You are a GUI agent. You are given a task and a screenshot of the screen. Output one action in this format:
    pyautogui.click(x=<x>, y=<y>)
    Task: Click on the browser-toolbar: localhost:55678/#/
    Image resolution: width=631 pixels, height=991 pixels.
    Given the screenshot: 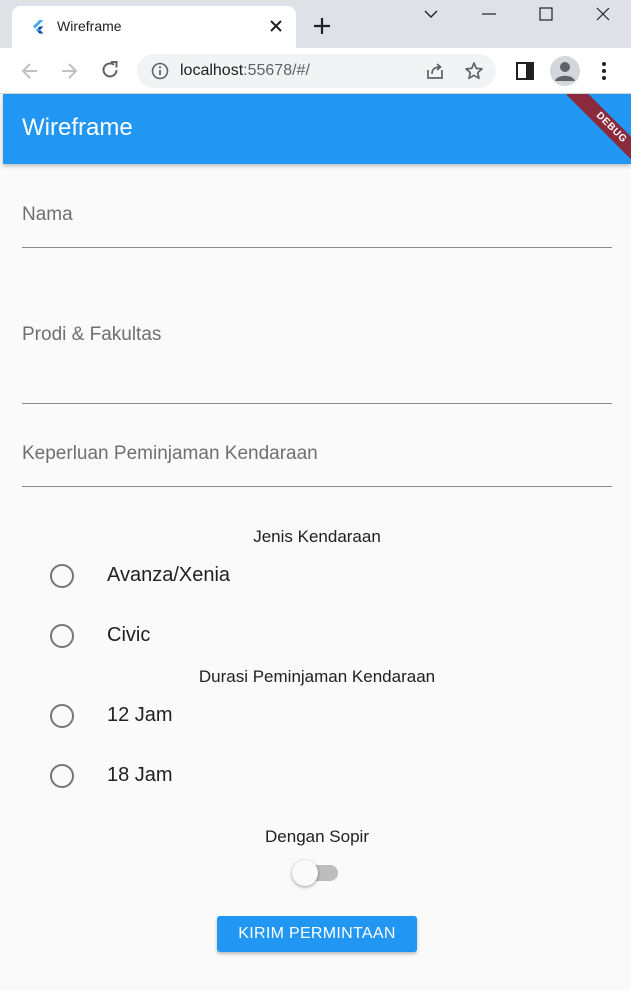 What is the action you would take?
    pyautogui.click(x=315, y=71)
    